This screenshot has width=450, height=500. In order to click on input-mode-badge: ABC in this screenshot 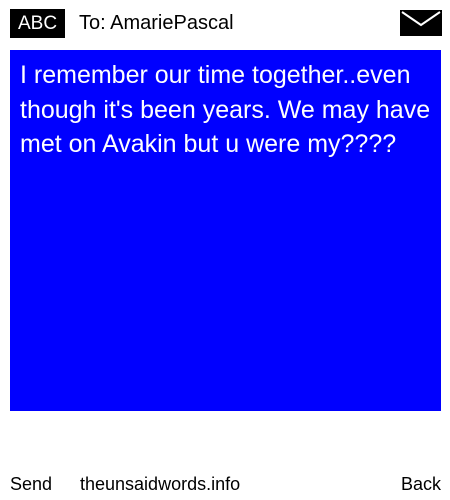, I will do `click(38, 23)`.